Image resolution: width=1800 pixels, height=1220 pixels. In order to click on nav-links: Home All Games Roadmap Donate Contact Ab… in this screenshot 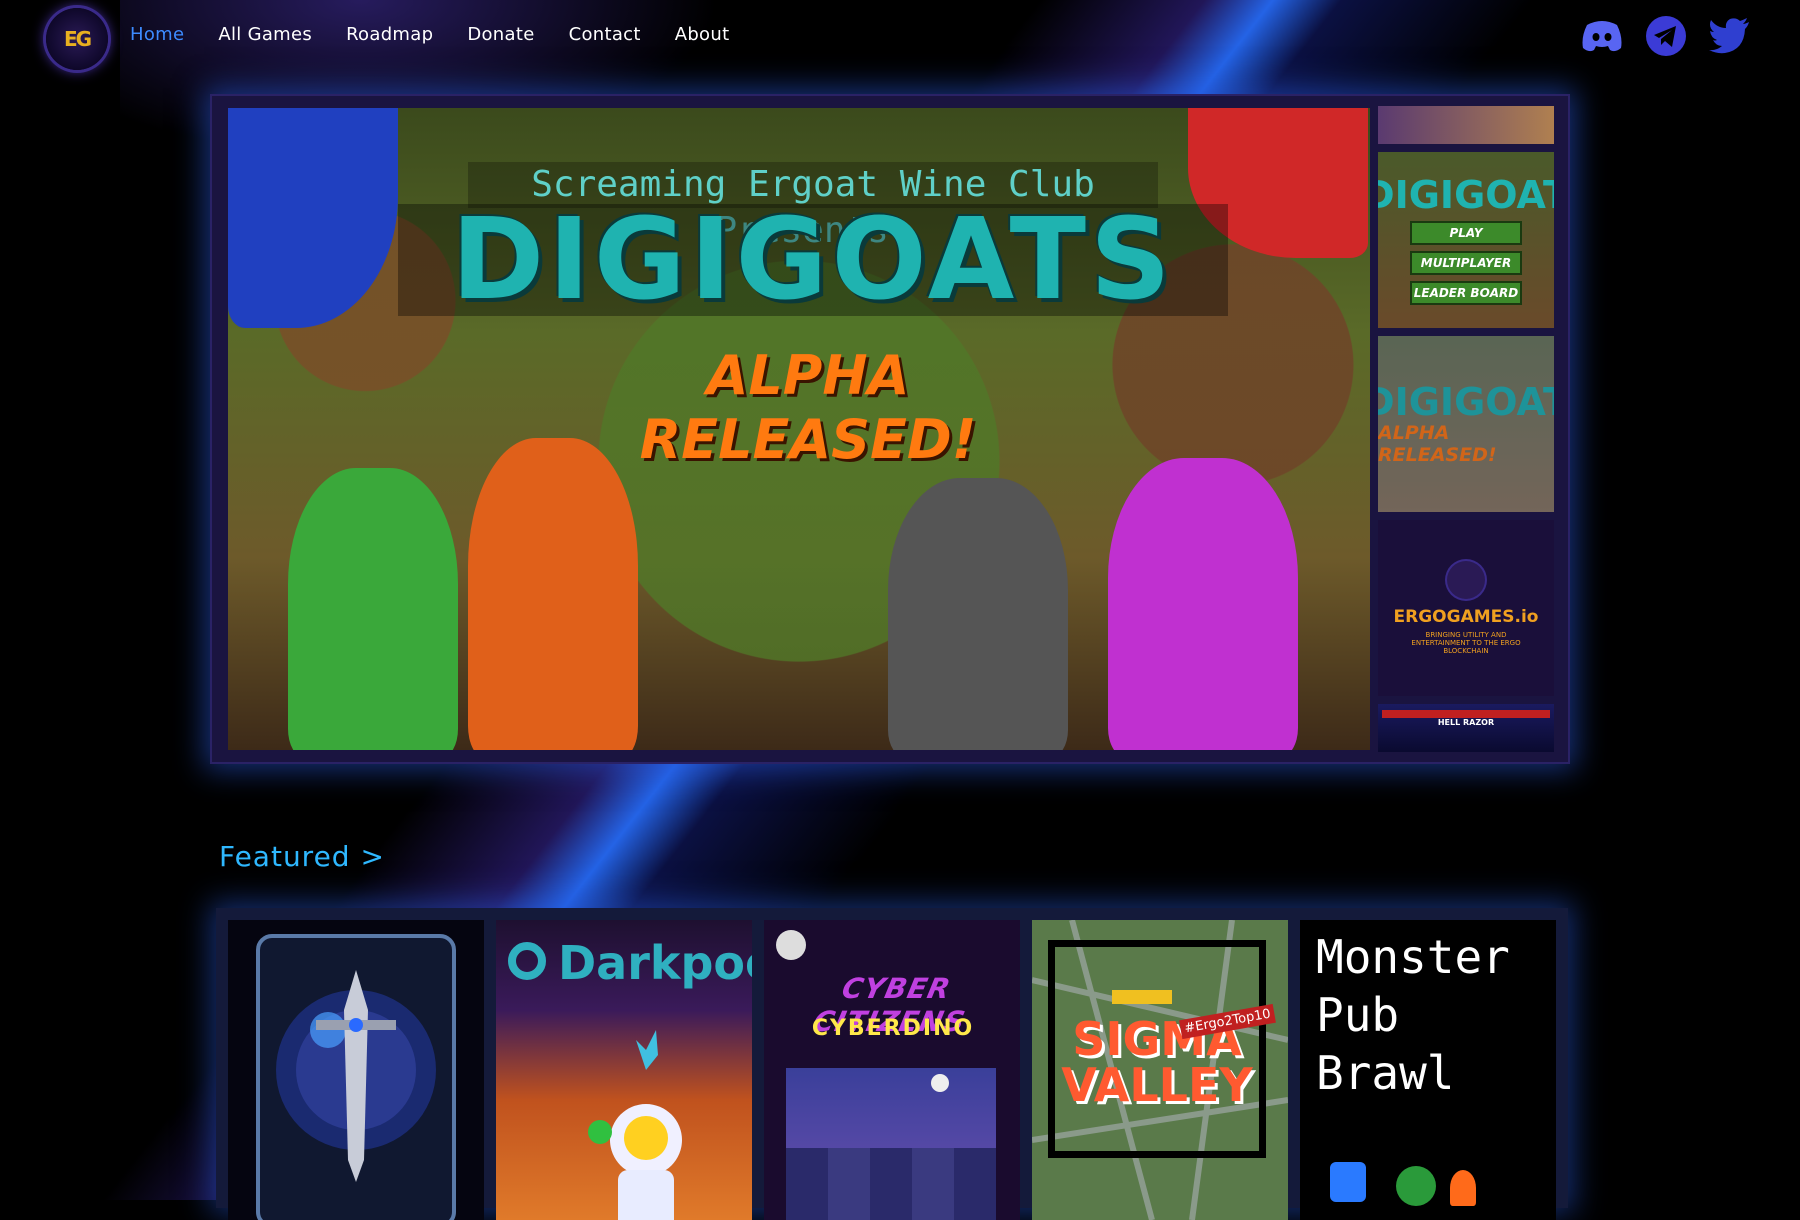, I will do `click(446, 34)`.